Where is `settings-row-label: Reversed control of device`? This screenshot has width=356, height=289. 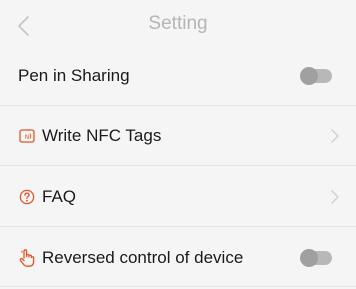
settings-row-label: Reversed control of device is located at coordinates (143, 257).